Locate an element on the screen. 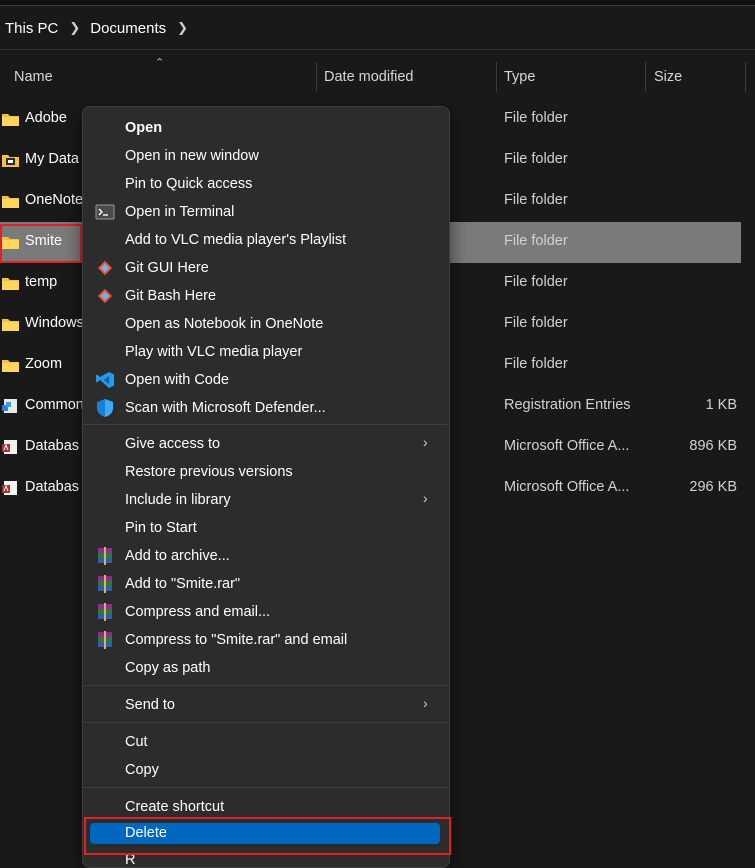 This screenshot has width=755, height=868. menu-item-onenote-notebook: Open as Notebook in OneNote is located at coordinates (224, 324).